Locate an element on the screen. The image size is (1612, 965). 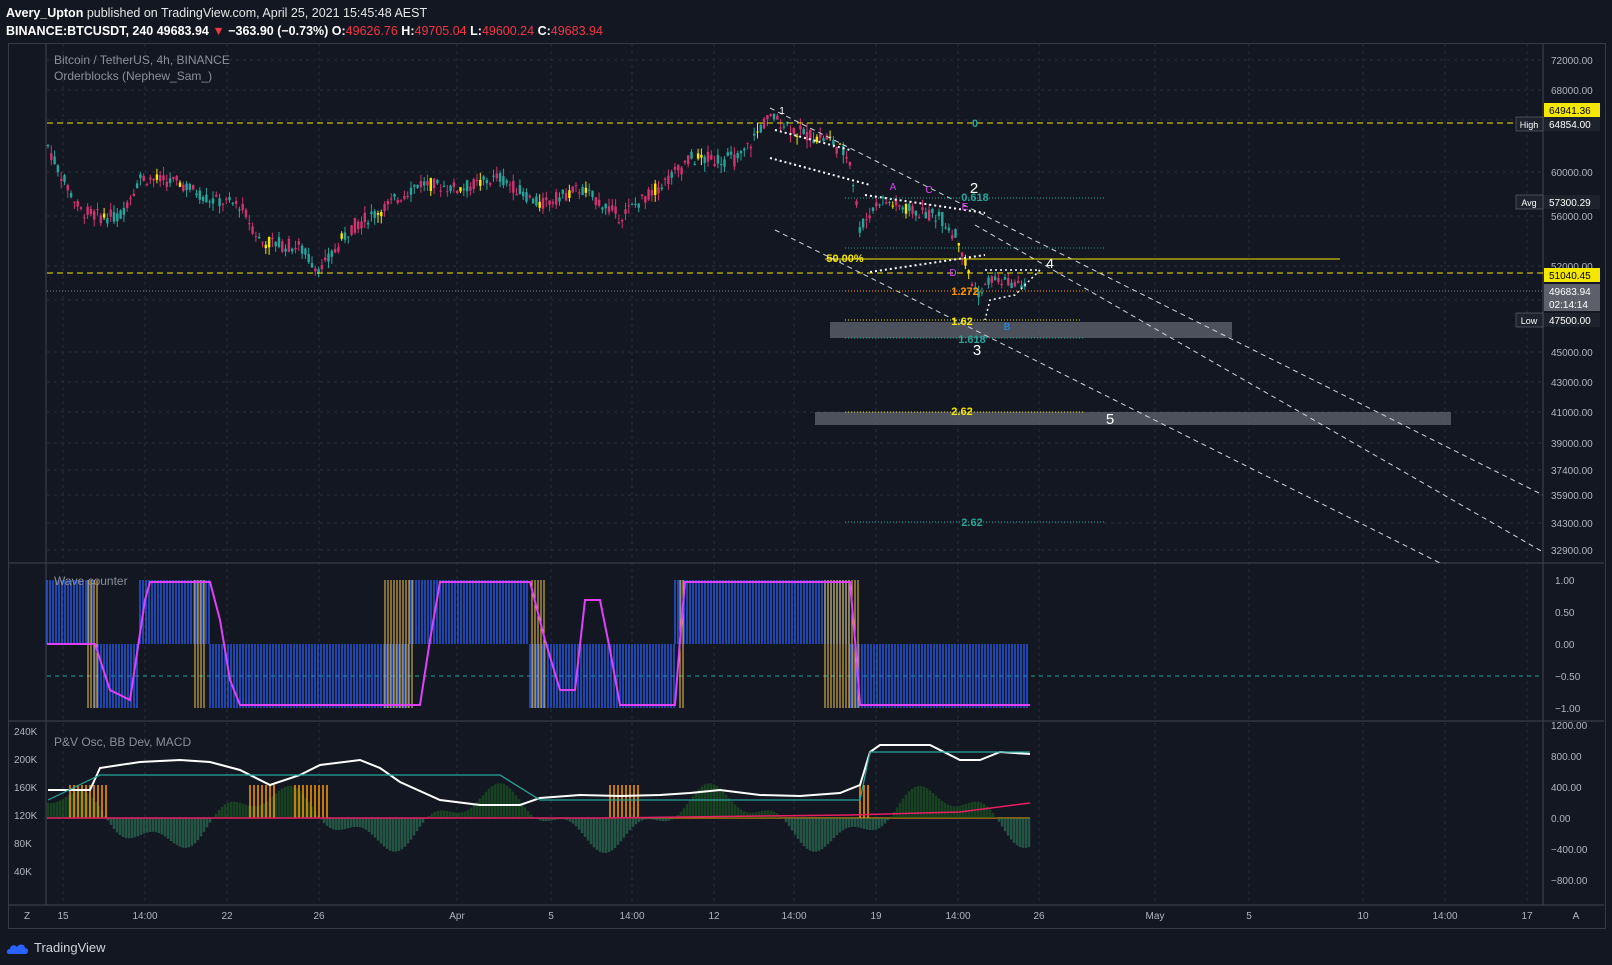
price-tick-label: 45000.00 is located at coordinates (1572, 353).